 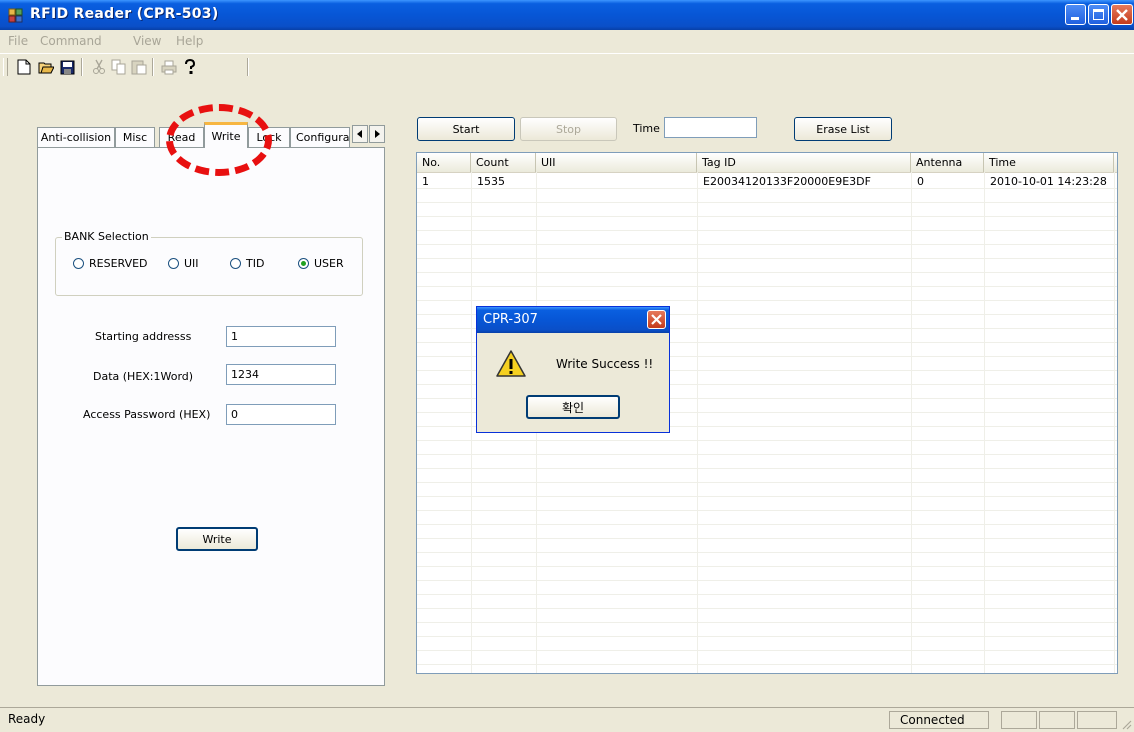 I want to click on stop-button: Stop, so click(x=568, y=129).